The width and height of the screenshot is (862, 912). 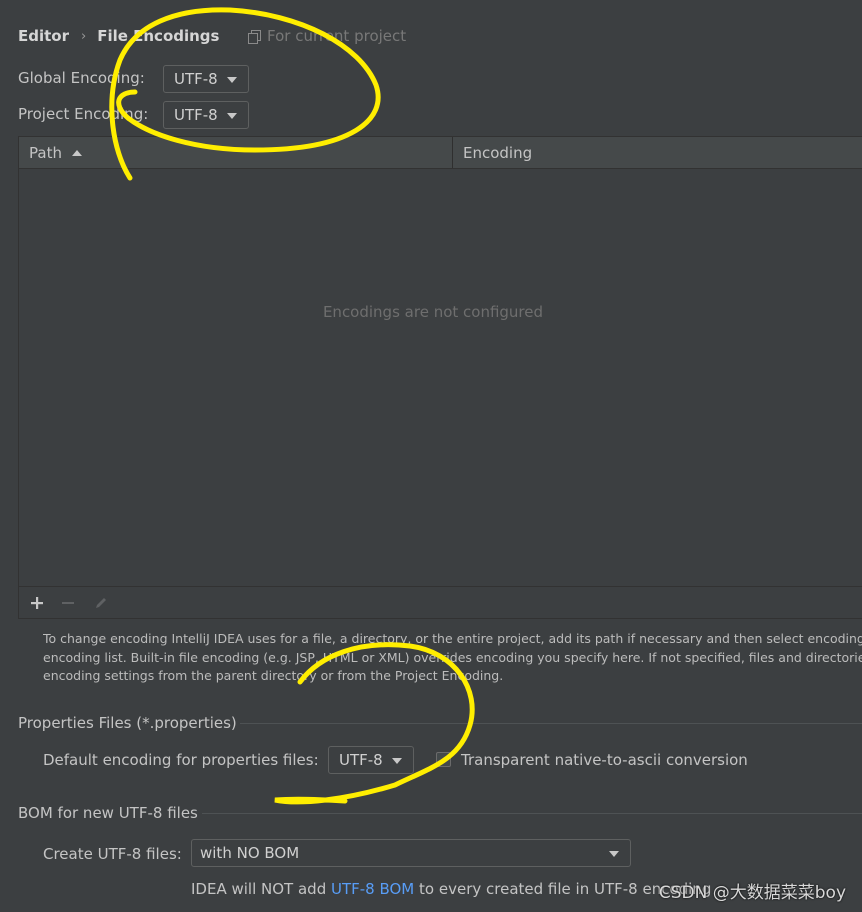 I want to click on add-path-button, so click(x=37, y=602).